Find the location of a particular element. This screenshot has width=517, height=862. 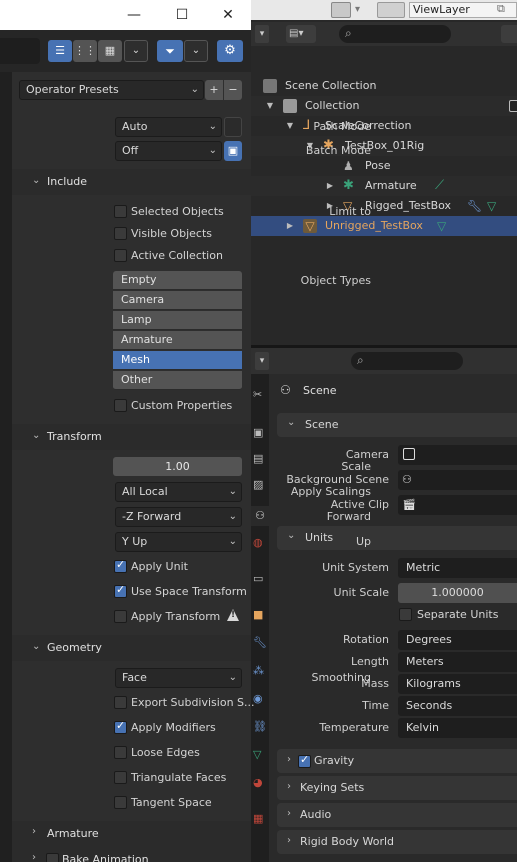

outliner-search-input: ⌕ is located at coordinates (395, 34).